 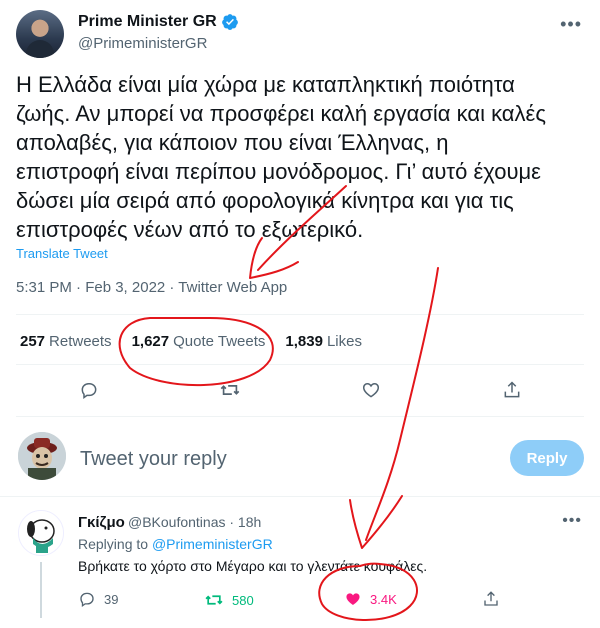 I want to click on current-user-avatar, so click(x=42, y=456).